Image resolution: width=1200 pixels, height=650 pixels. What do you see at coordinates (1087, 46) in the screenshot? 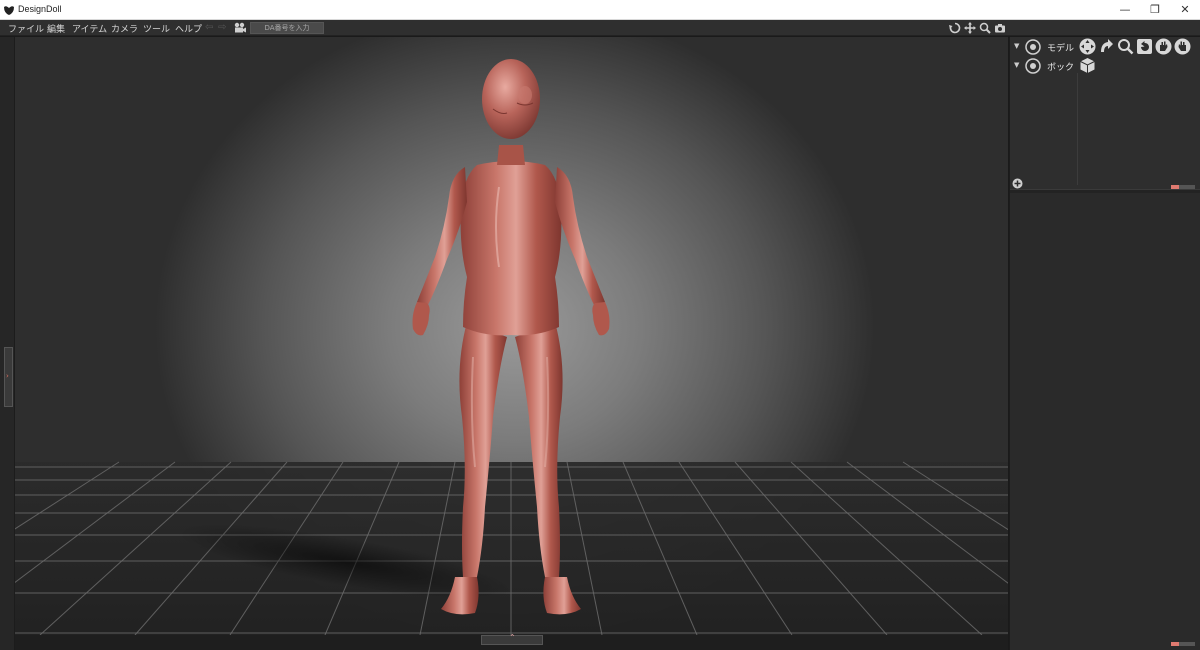
I see `move-tool-icon` at bounding box center [1087, 46].